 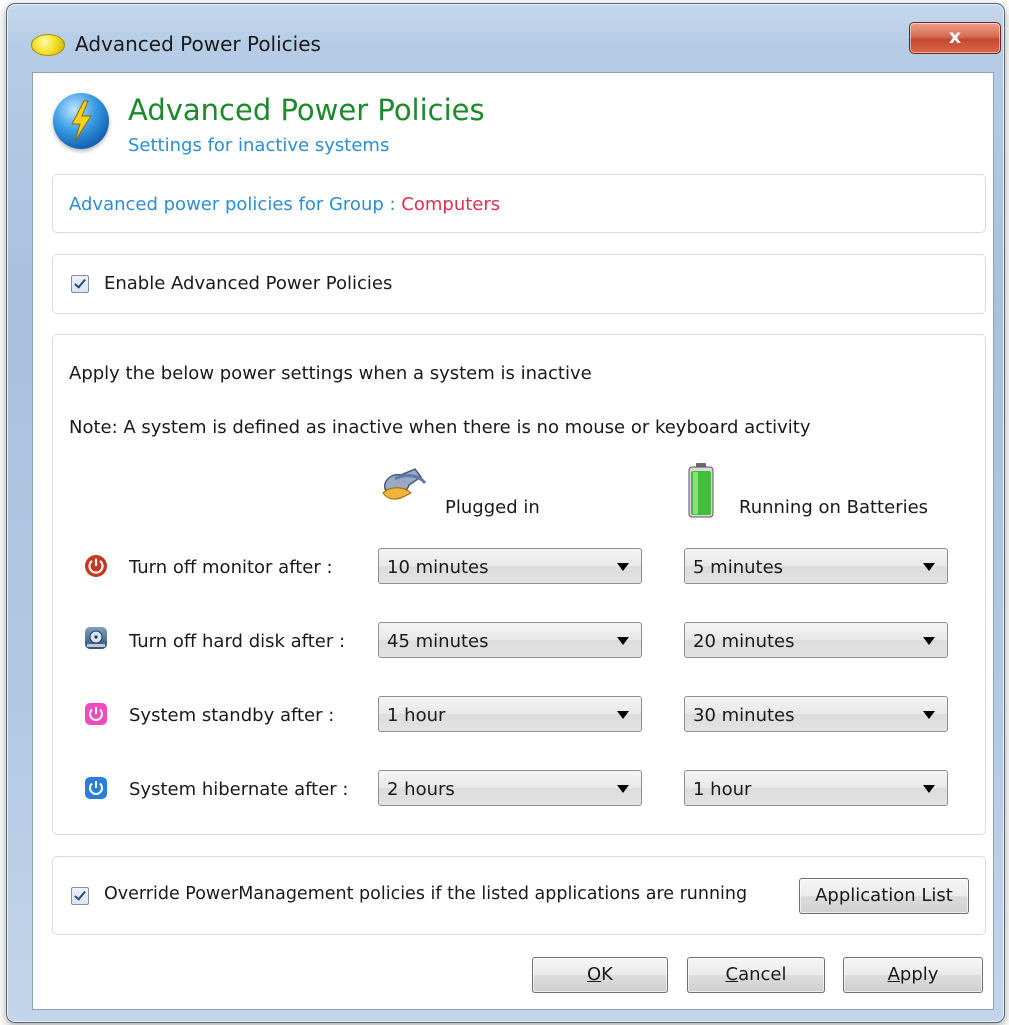 What do you see at coordinates (519, 284) in the screenshot?
I see `enable-panel: Enable Advanced Power Policies` at bounding box center [519, 284].